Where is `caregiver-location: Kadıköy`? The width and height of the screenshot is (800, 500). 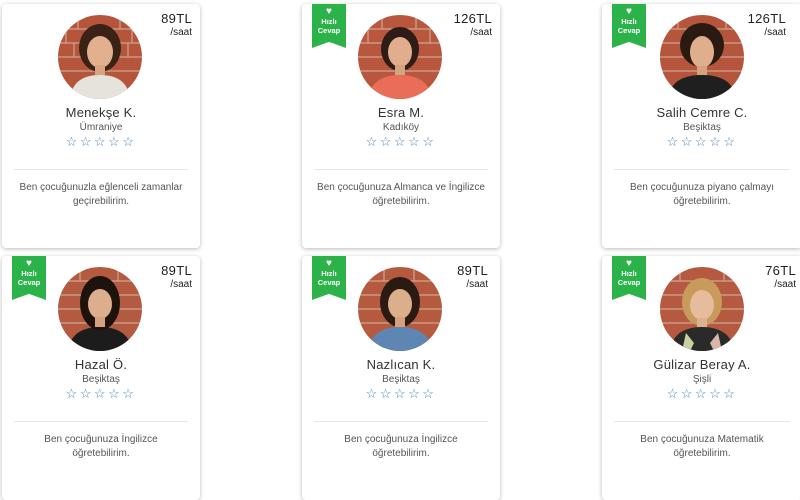
caregiver-location: Kadıköy is located at coordinates (401, 127).